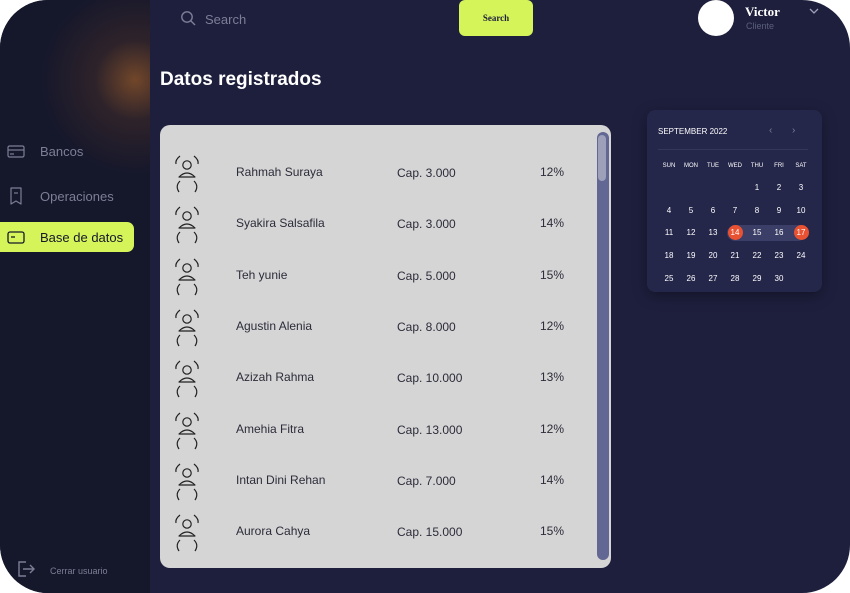 Image resolution: width=850 pixels, height=593 pixels. What do you see at coordinates (274, 325) in the screenshot?
I see `row-name: Agustin Alenia` at bounding box center [274, 325].